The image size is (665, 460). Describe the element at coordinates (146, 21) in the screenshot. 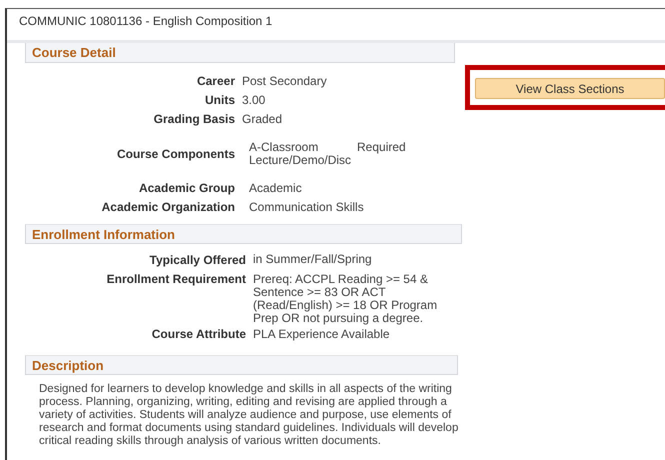

I see `page-title: COMMUNIC 10801136 - English Composition 1` at that location.